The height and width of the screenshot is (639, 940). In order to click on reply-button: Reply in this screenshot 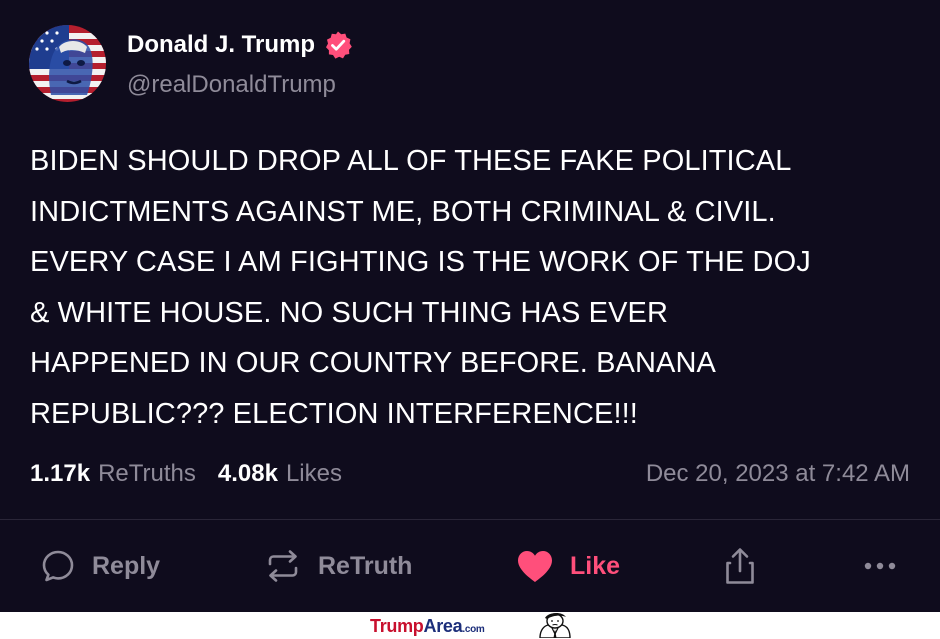, I will do `click(100, 566)`.